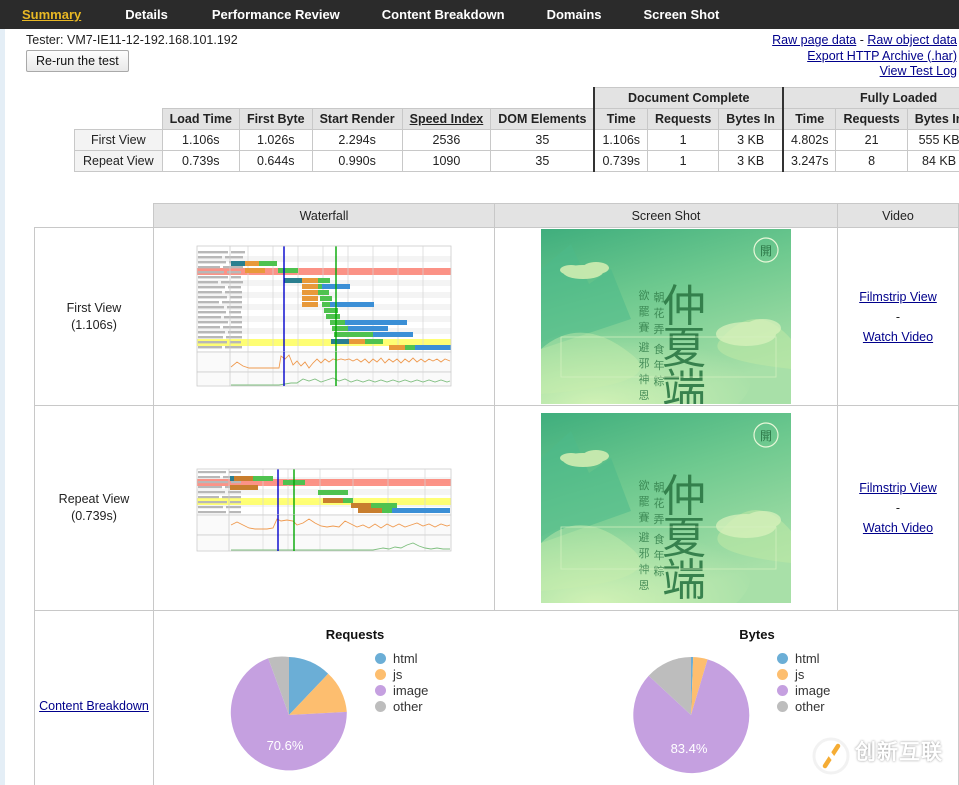 Image resolution: width=959 pixels, height=785 pixels. I want to click on col-speed-index: Speed Index, so click(446, 119).